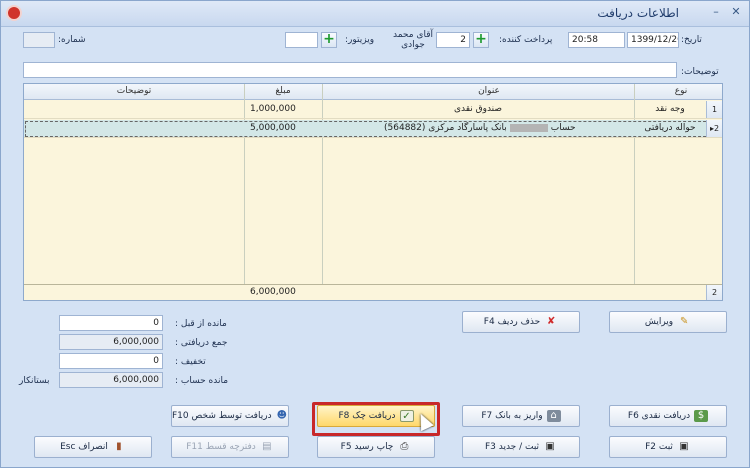 Image resolution: width=750 pixels, height=468 pixels. Describe the element at coordinates (412, 40) in the screenshot. I see `payer-name: آقای محمد جوادی` at that location.